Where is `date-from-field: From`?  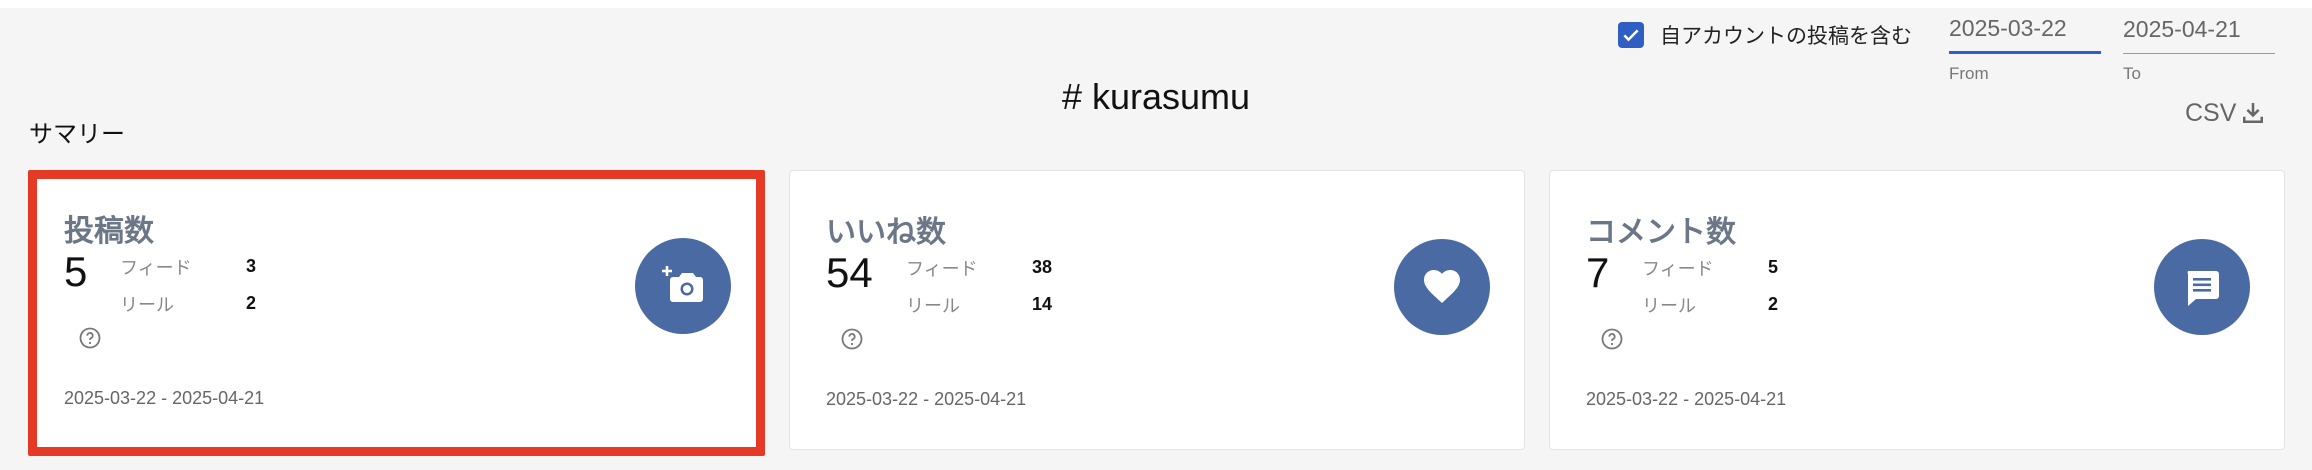
date-from-field: From is located at coordinates (2025, 47).